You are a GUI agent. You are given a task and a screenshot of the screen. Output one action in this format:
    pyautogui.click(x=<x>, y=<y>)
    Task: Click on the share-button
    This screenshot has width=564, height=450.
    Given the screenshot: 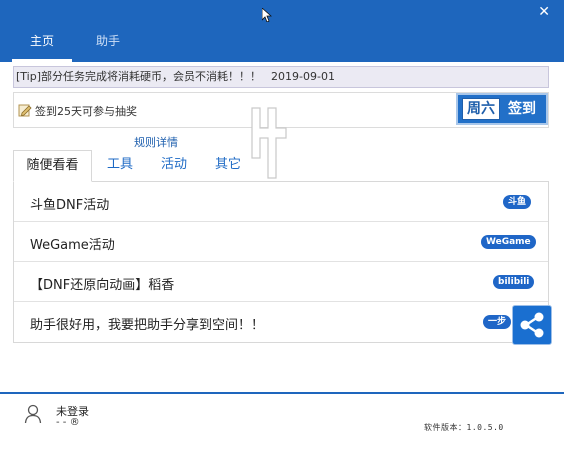 What is the action you would take?
    pyautogui.click(x=532, y=325)
    